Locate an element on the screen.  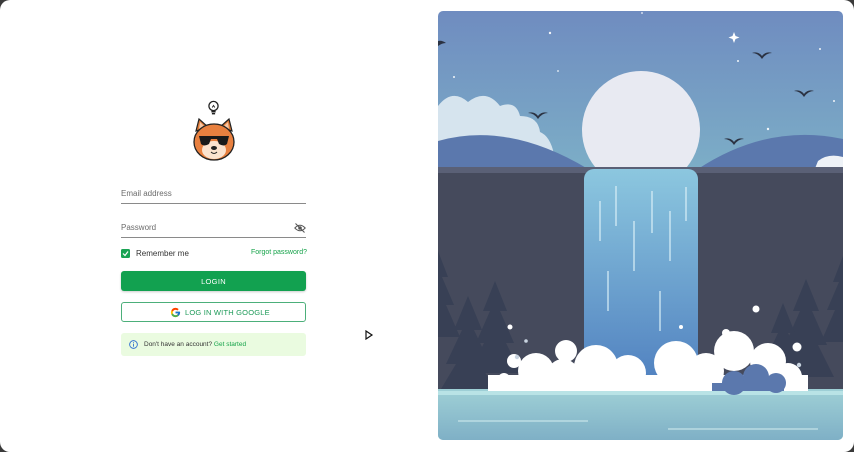
signup-info-box: Don't have an account? Get started is located at coordinates (213, 344).